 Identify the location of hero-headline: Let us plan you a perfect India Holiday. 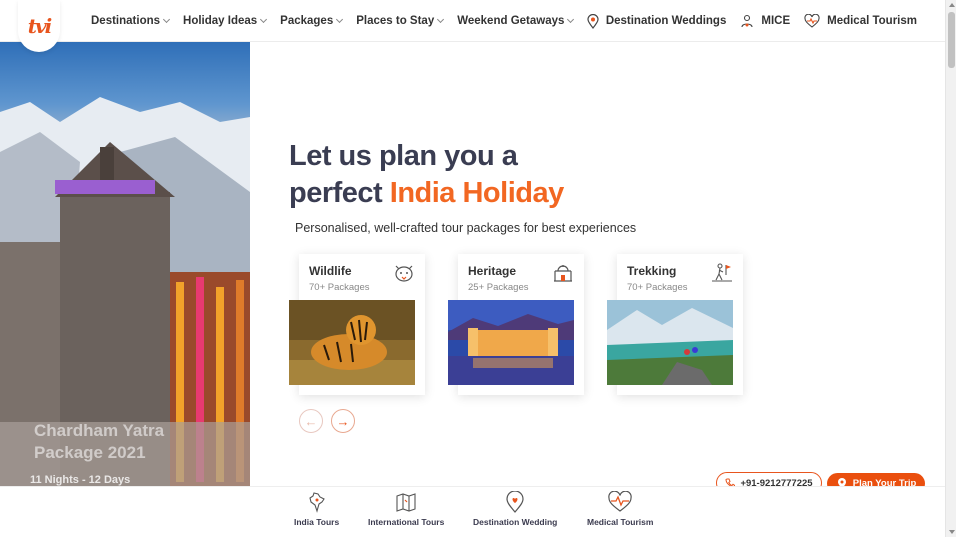
(426, 175).